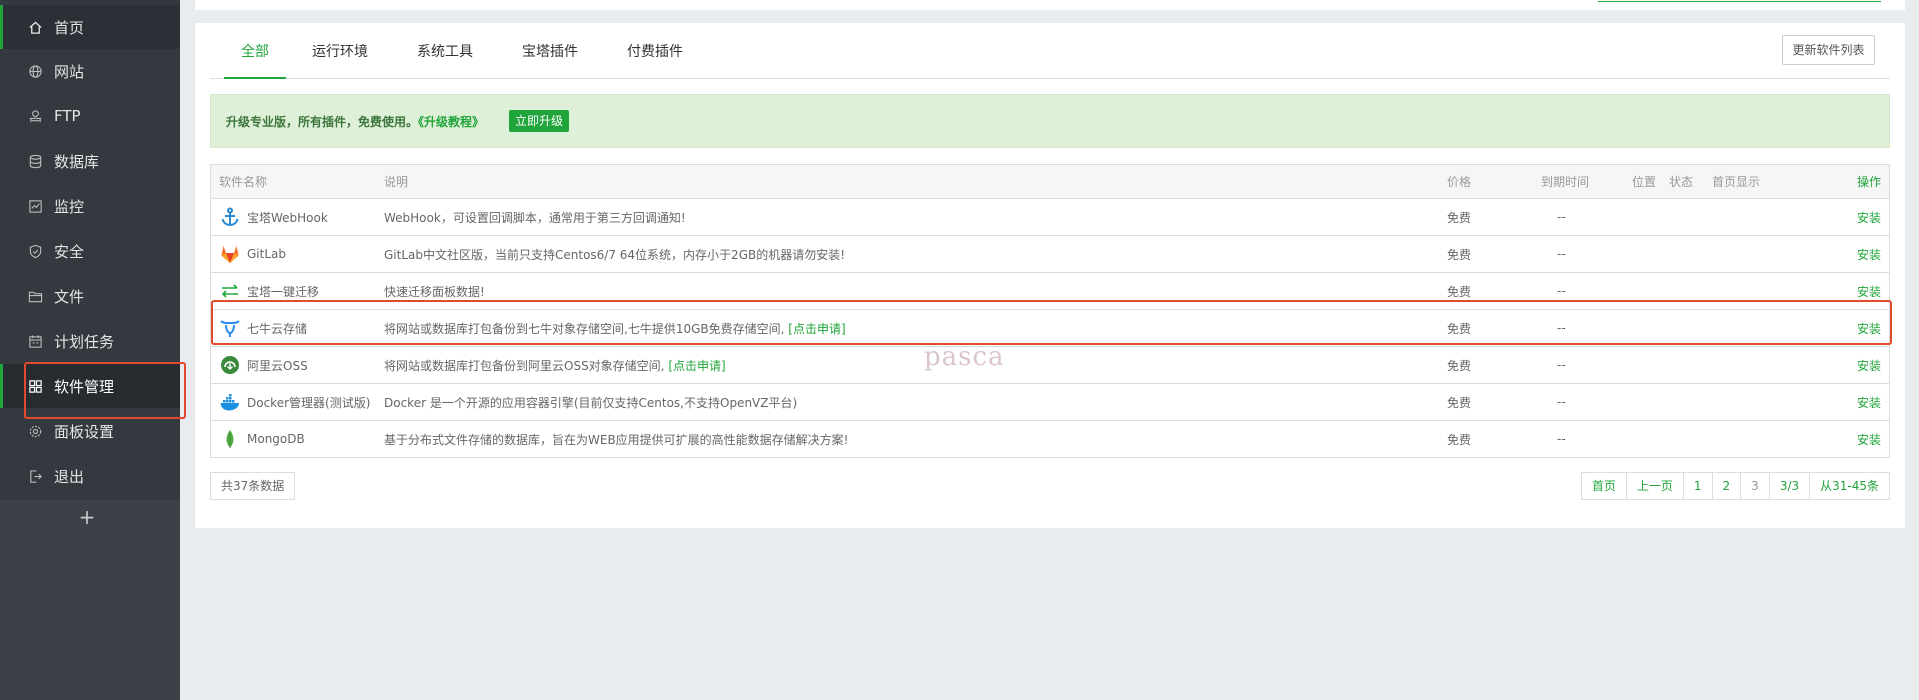 The width and height of the screenshot is (1919, 700). What do you see at coordinates (277, 328) in the screenshot?
I see `software-name: 七牛云存储` at bounding box center [277, 328].